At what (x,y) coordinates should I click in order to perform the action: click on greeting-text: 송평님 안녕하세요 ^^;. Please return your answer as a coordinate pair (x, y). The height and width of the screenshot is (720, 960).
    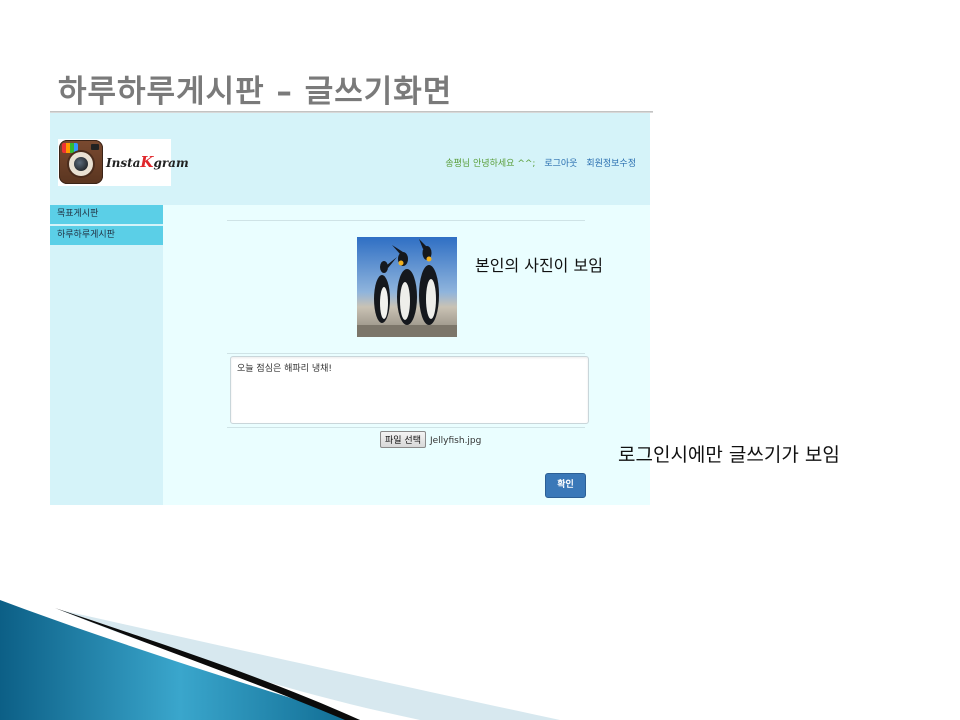
    Looking at the image, I should click on (490, 164).